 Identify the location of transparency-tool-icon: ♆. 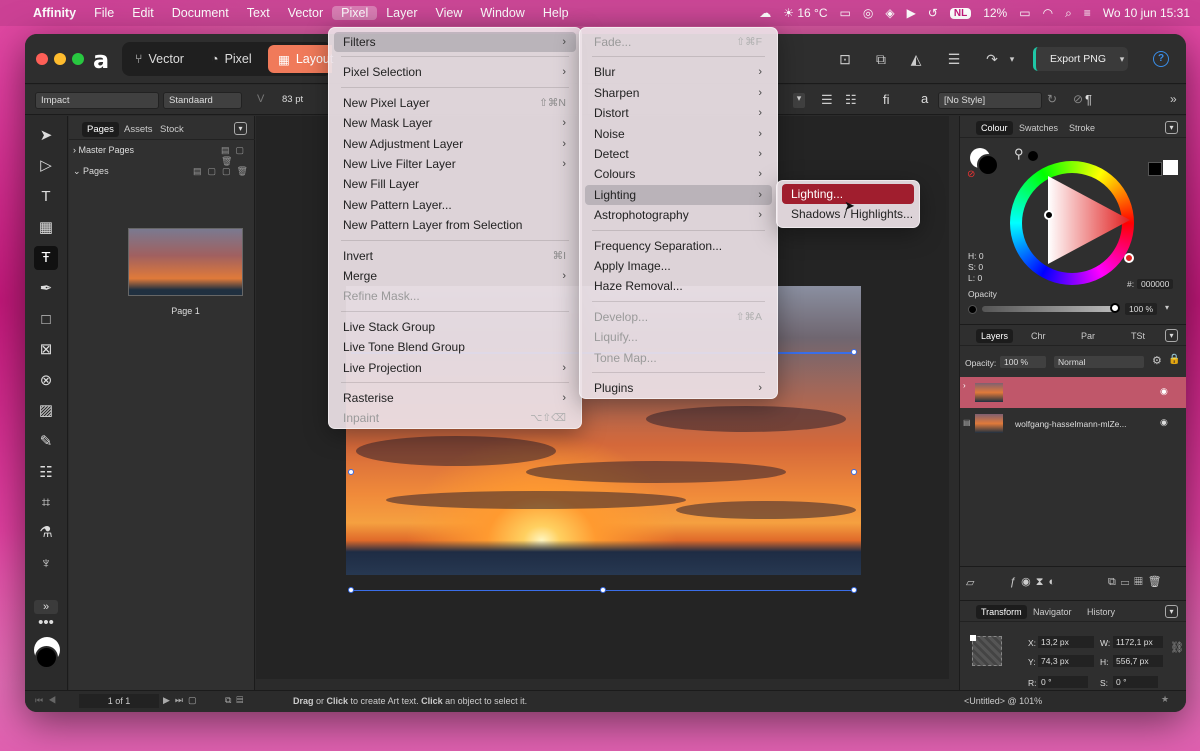
(46, 564).